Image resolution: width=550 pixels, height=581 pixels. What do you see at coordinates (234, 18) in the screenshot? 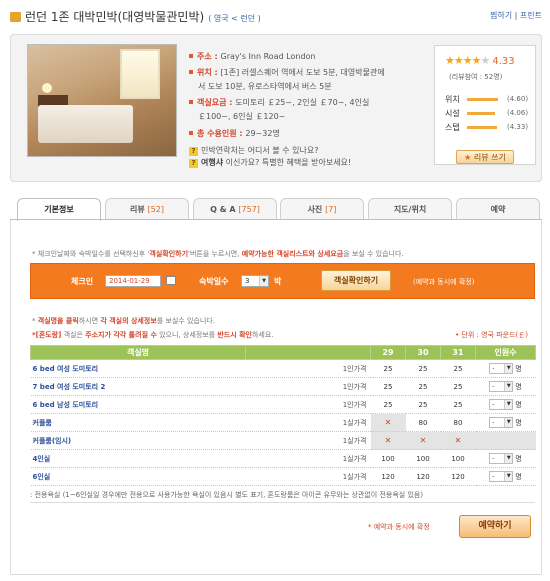
I see `breadcrumb: ( 영국 < 런던 )` at bounding box center [234, 18].